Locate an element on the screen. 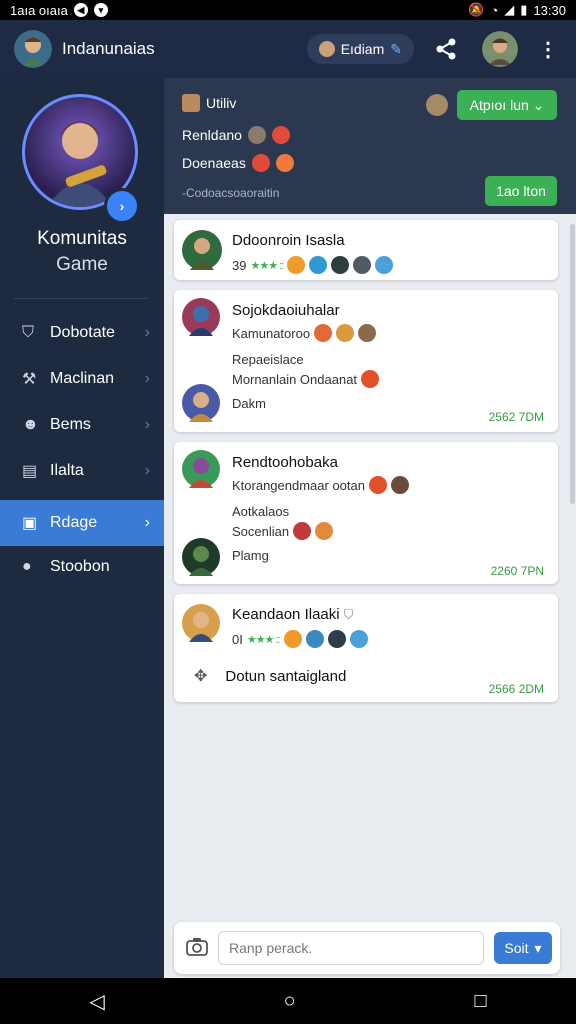 The image size is (576, 1024). sidebar-item-rdage: ▣ Rdage › is located at coordinates (82, 523).